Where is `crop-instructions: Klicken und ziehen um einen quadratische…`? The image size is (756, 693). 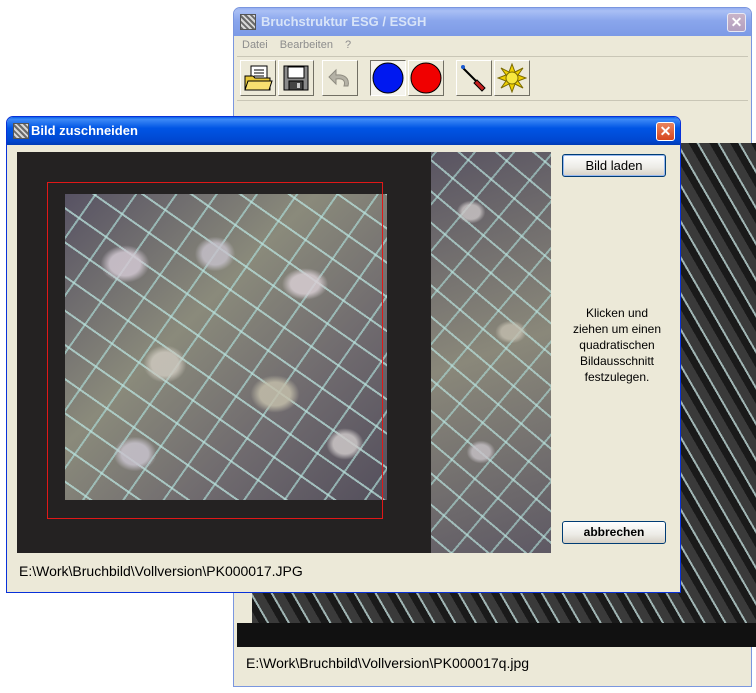
crop-instructions: Klicken und ziehen um einen quadratische… is located at coordinates (617, 345).